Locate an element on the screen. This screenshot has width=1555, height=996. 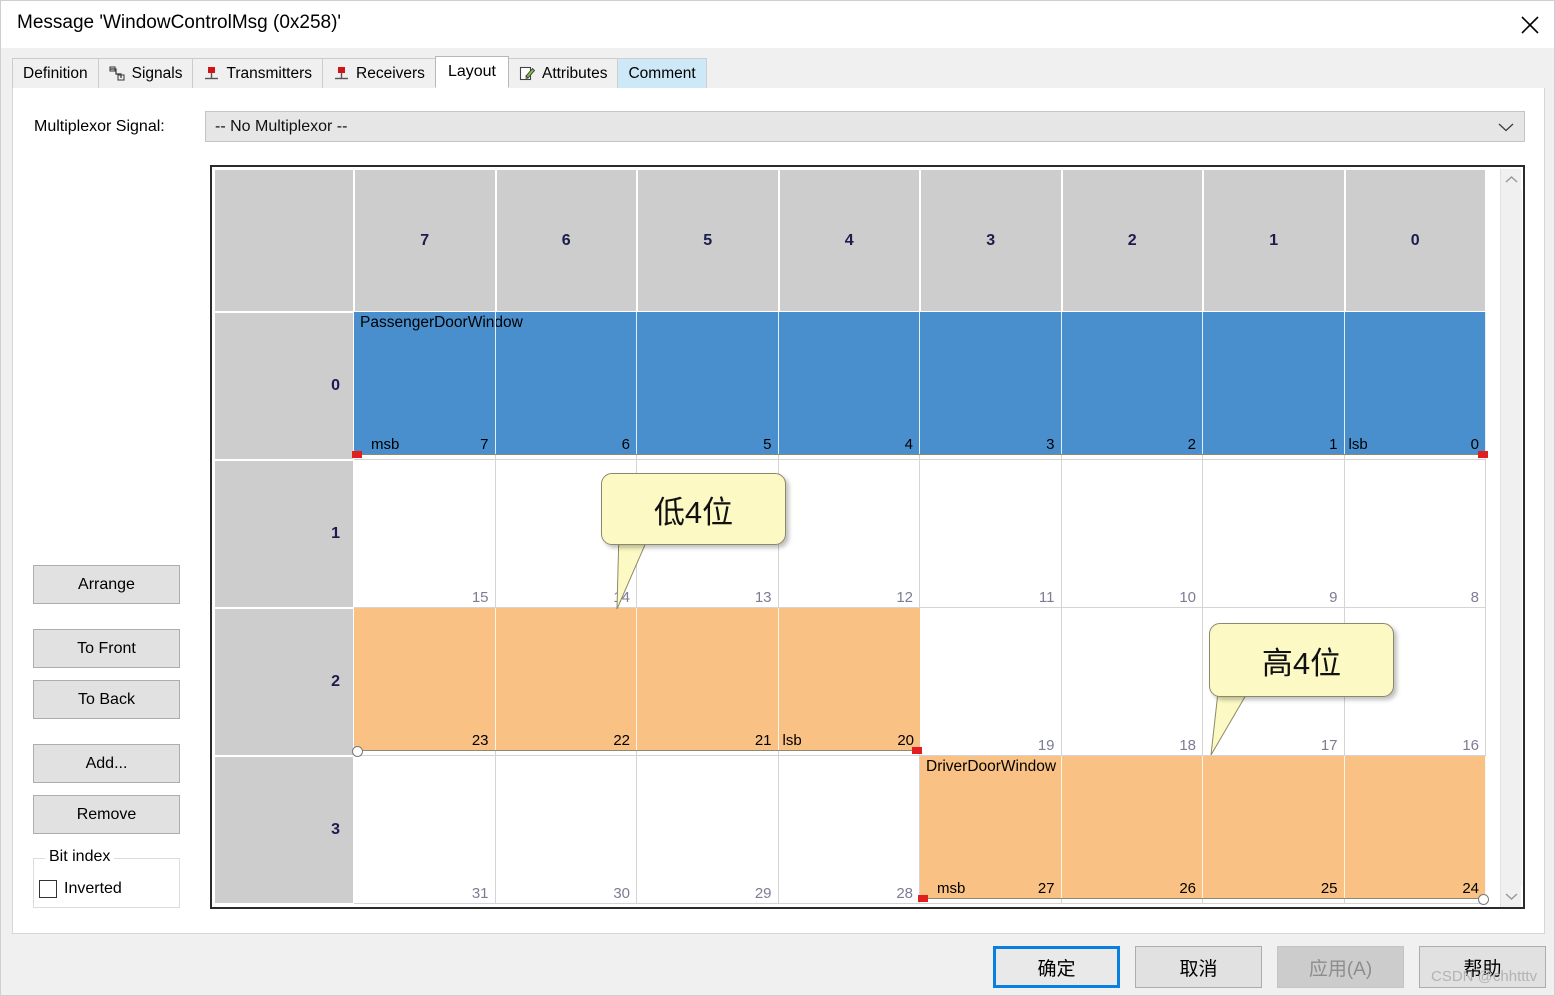
signal-bit-number: 21 is located at coordinates (763, 740).